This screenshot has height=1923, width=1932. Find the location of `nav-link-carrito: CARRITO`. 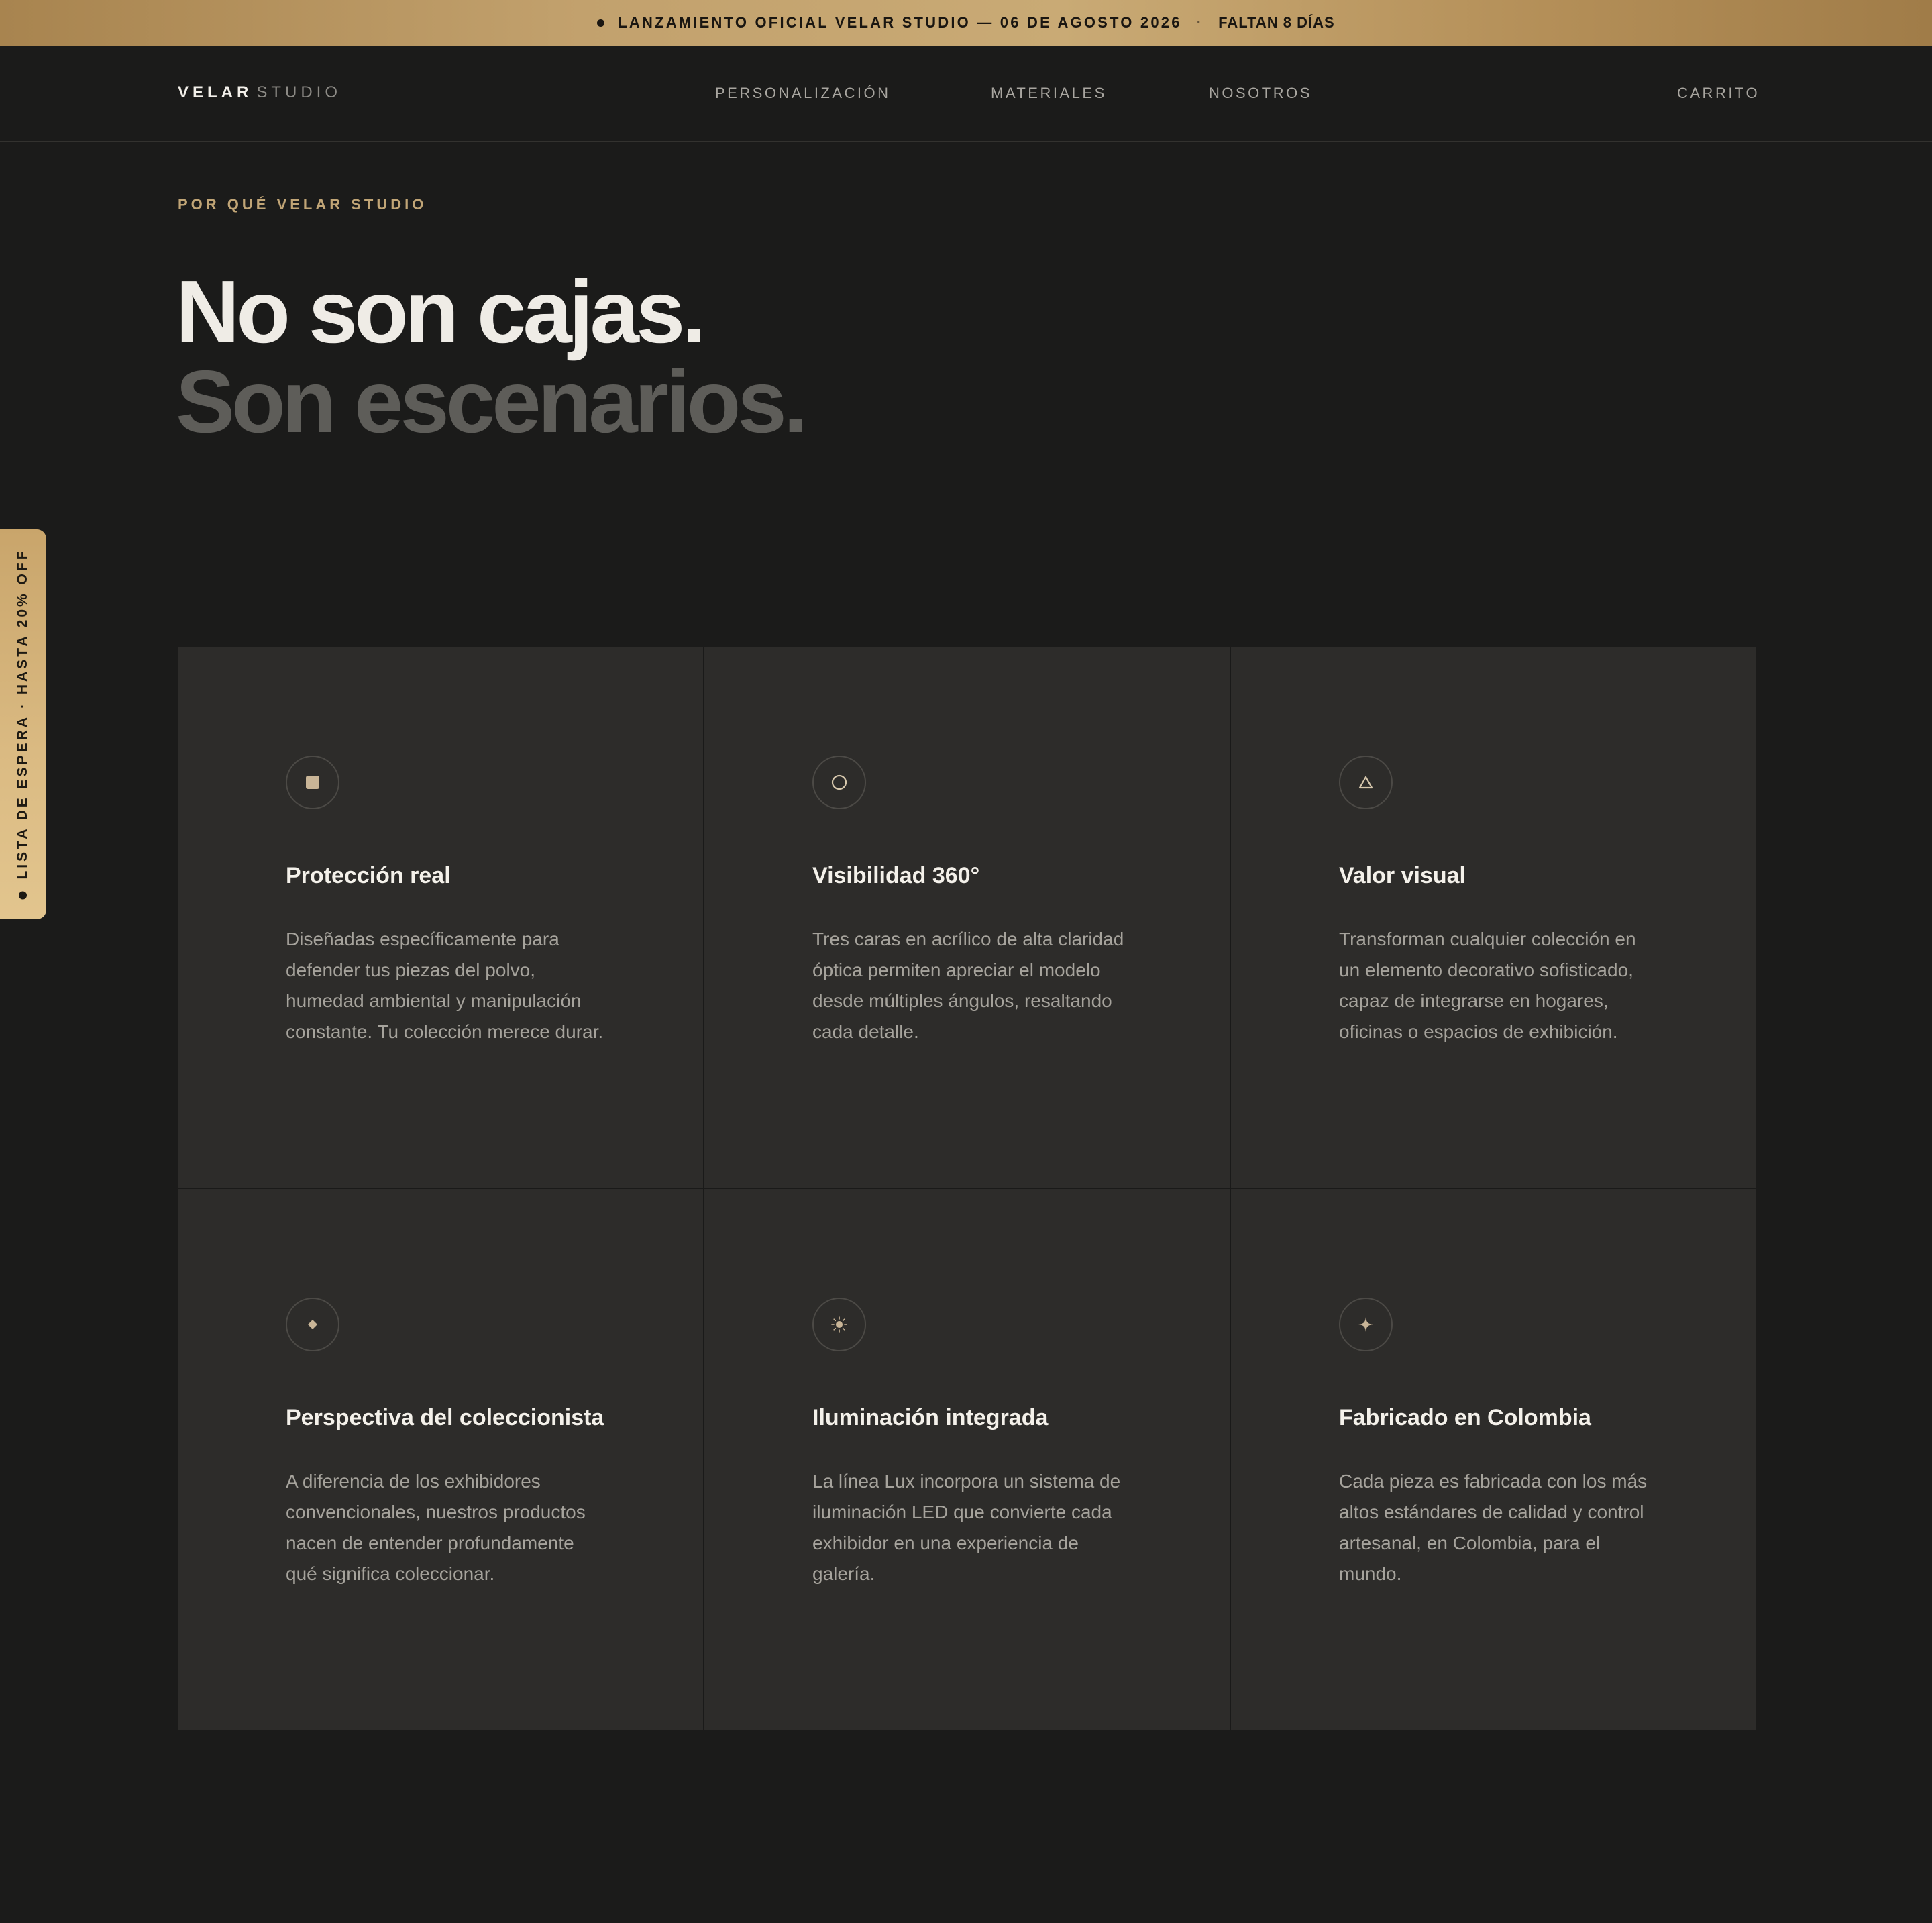

nav-link-carrito: CARRITO is located at coordinates (1718, 93).